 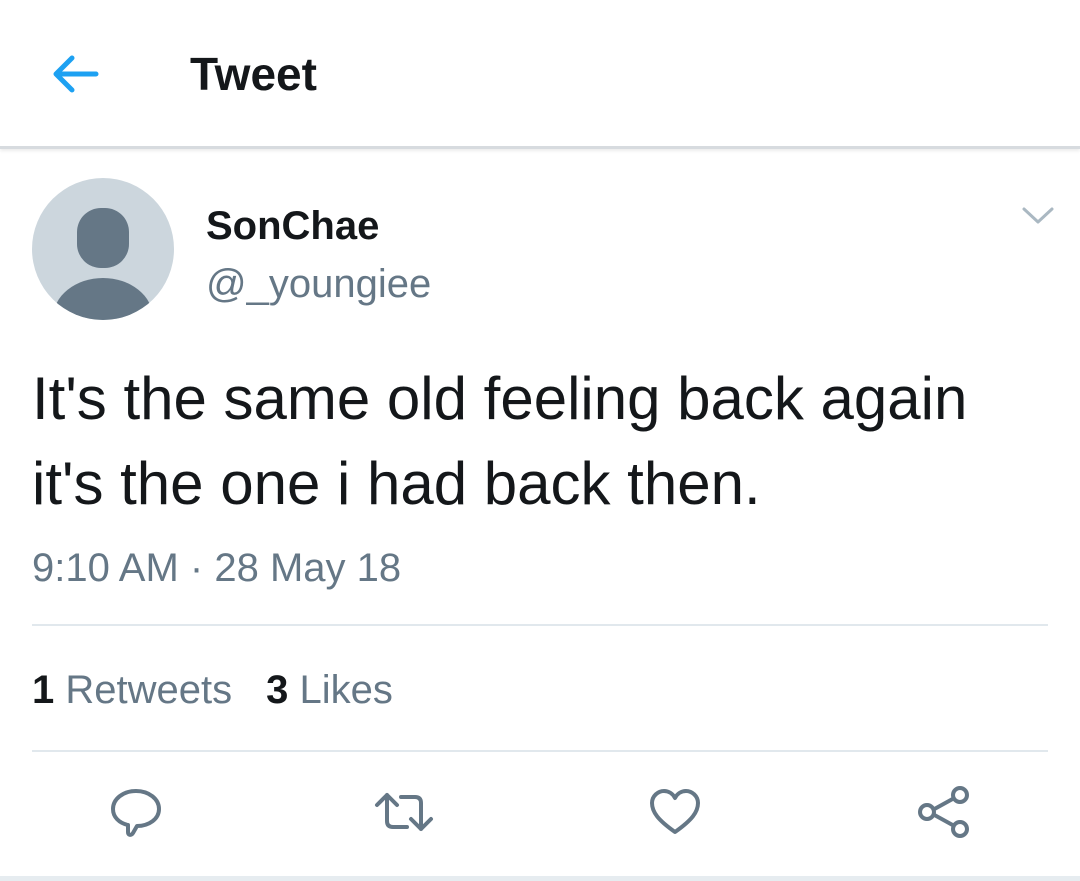 What do you see at coordinates (277, 690) in the screenshot?
I see `likes-count: 3` at bounding box center [277, 690].